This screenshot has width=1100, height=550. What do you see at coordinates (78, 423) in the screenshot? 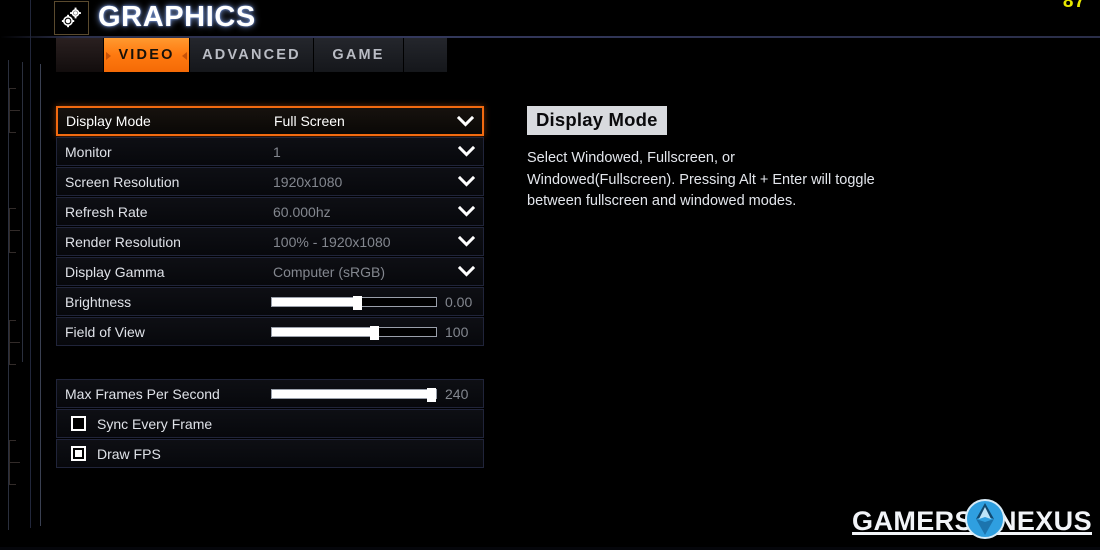
I see `checkbox-unchecked-icon` at bounding box center [78, 423].